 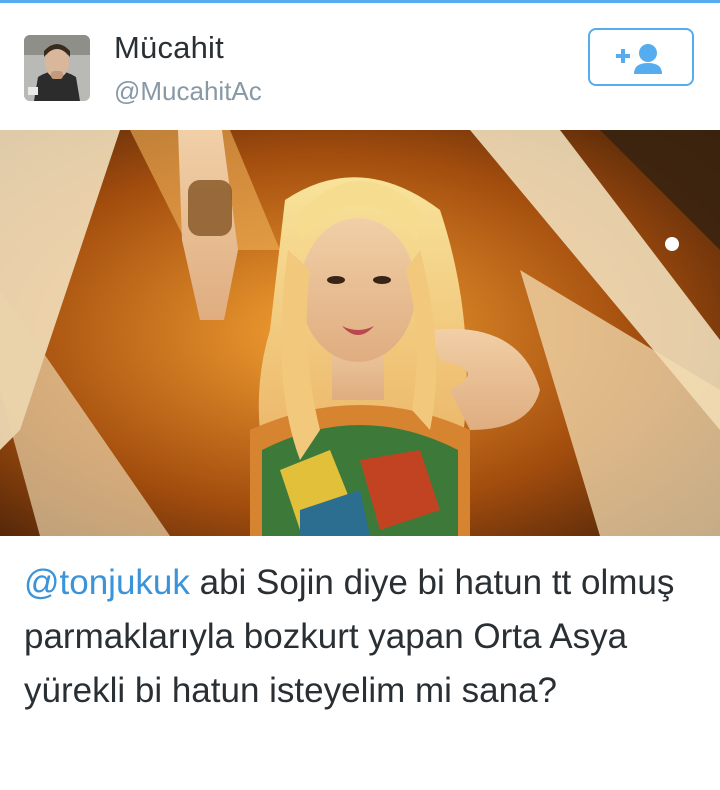 What do you see at coordinates (188, 91) in the screenshot?
I see `screen-name: @MucahitAc` at bounding box center [188, 91].